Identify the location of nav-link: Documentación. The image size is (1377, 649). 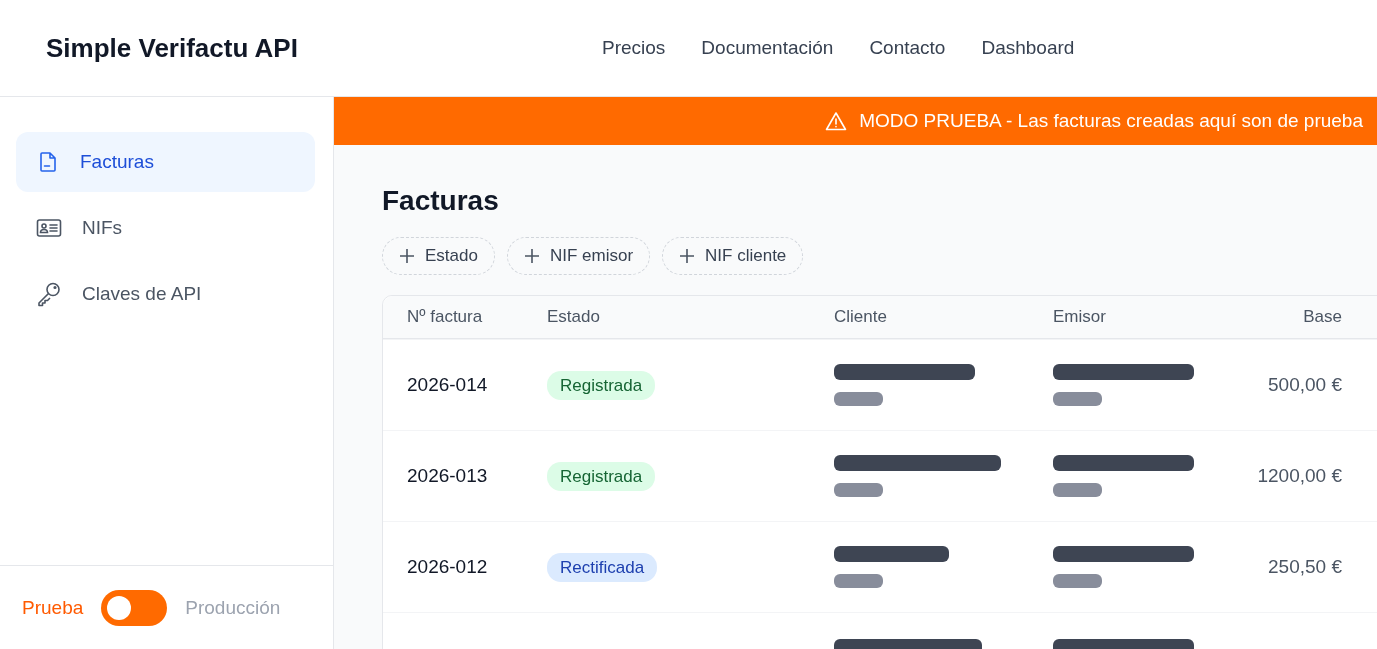
(767, 48).